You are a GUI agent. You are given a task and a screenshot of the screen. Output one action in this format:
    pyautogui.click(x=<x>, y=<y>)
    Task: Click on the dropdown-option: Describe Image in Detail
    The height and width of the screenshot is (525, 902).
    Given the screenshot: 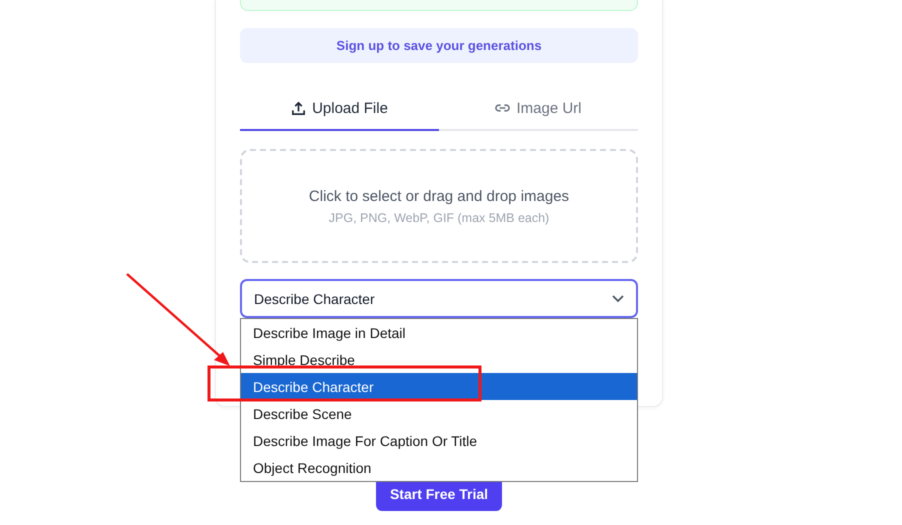 What is the action you would take?
    pyautogui.click(x=439, y=332)
    